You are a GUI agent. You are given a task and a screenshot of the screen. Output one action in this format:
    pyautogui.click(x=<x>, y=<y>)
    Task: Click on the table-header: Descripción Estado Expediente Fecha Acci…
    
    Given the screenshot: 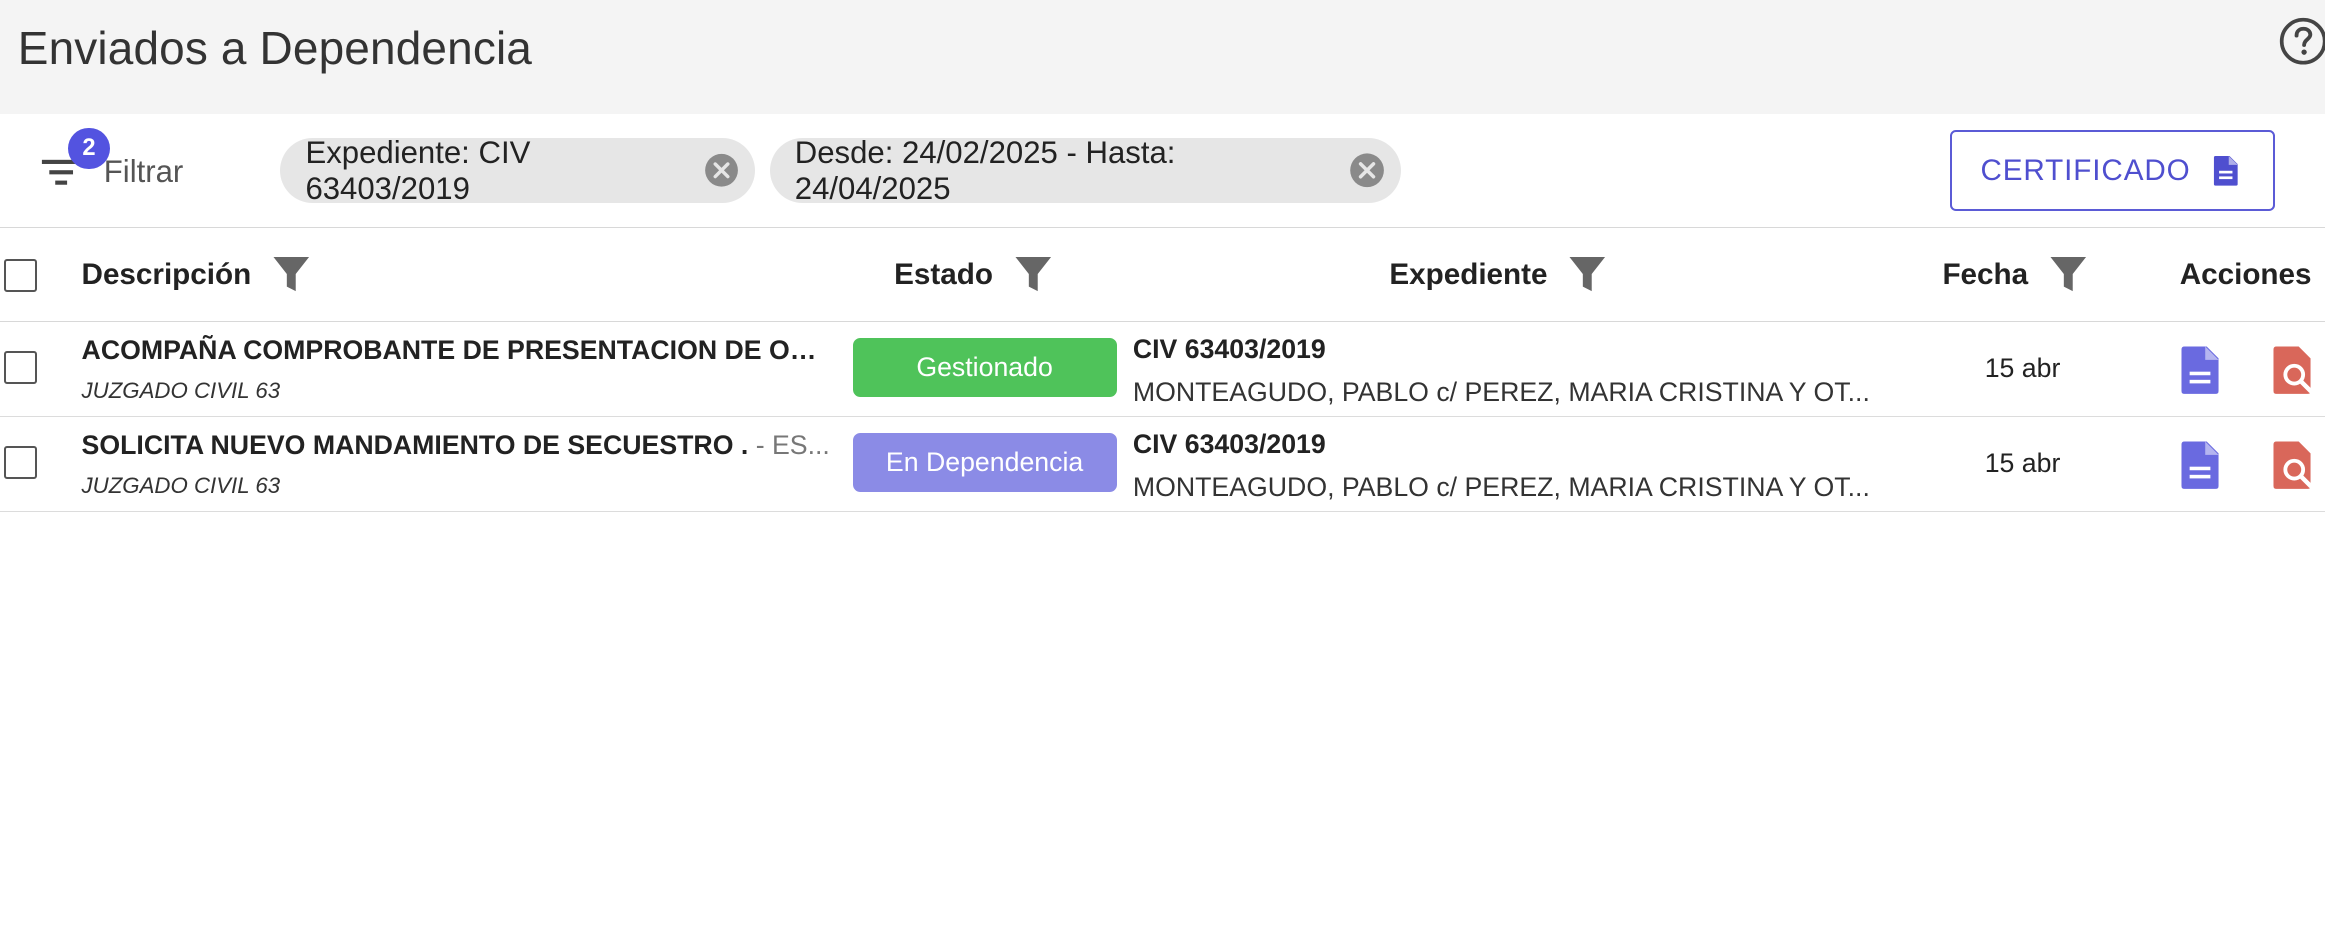 What is the action you would take?
    pyautogui.click(x=1162, y=274)
    